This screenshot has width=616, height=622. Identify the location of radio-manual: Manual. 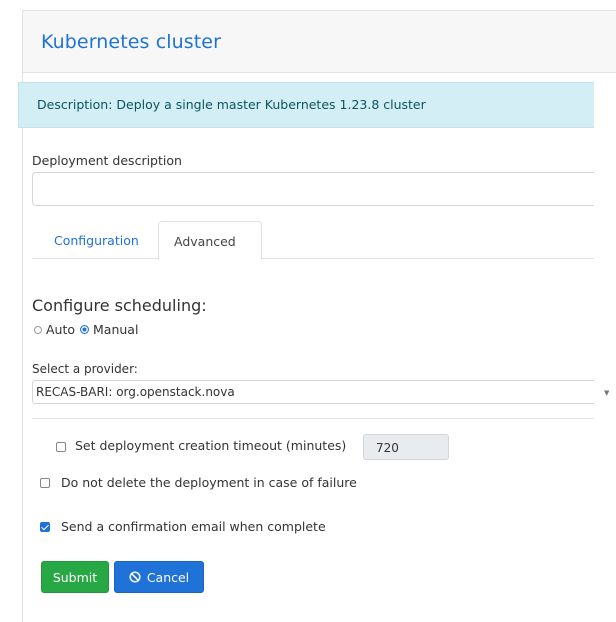
(109, 329).